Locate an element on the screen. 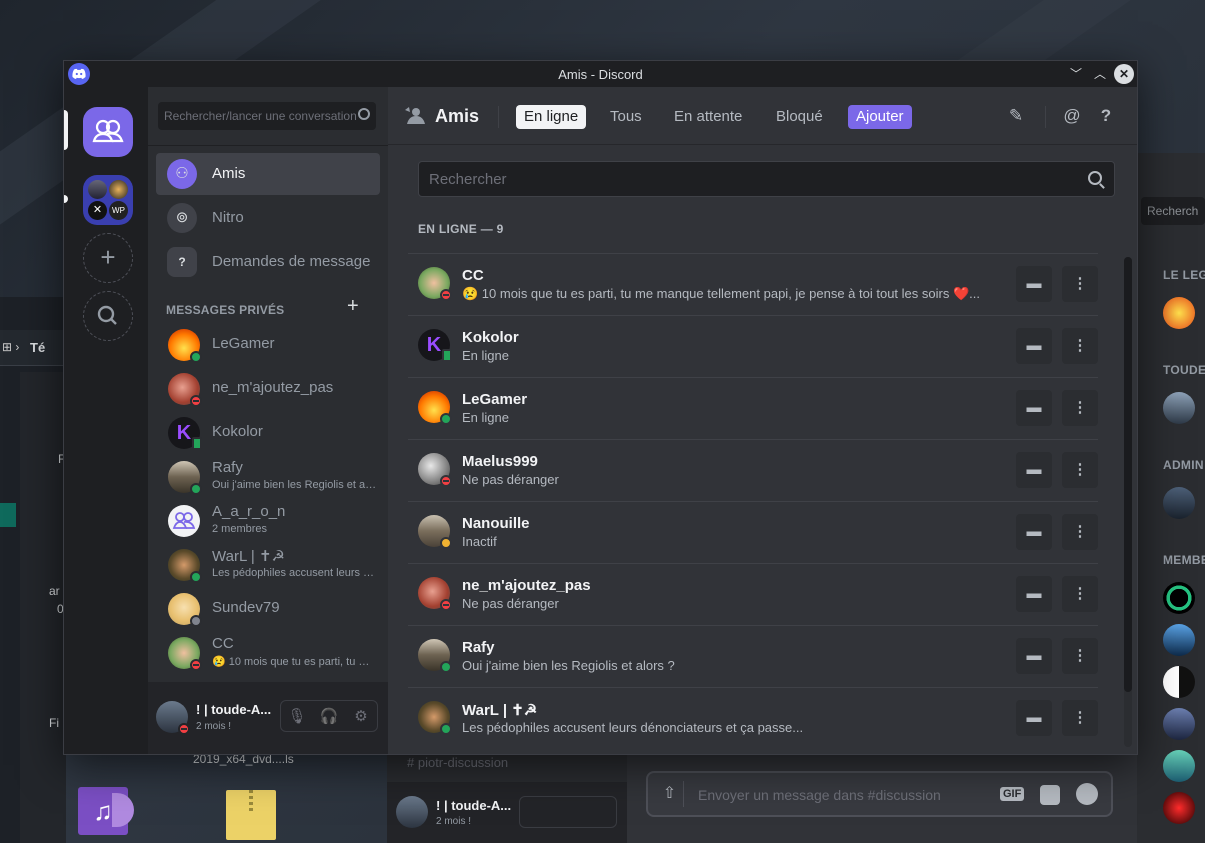 This screenshot has height=843, width=1205. explore-servers-button is located at coordinates (108, 316).